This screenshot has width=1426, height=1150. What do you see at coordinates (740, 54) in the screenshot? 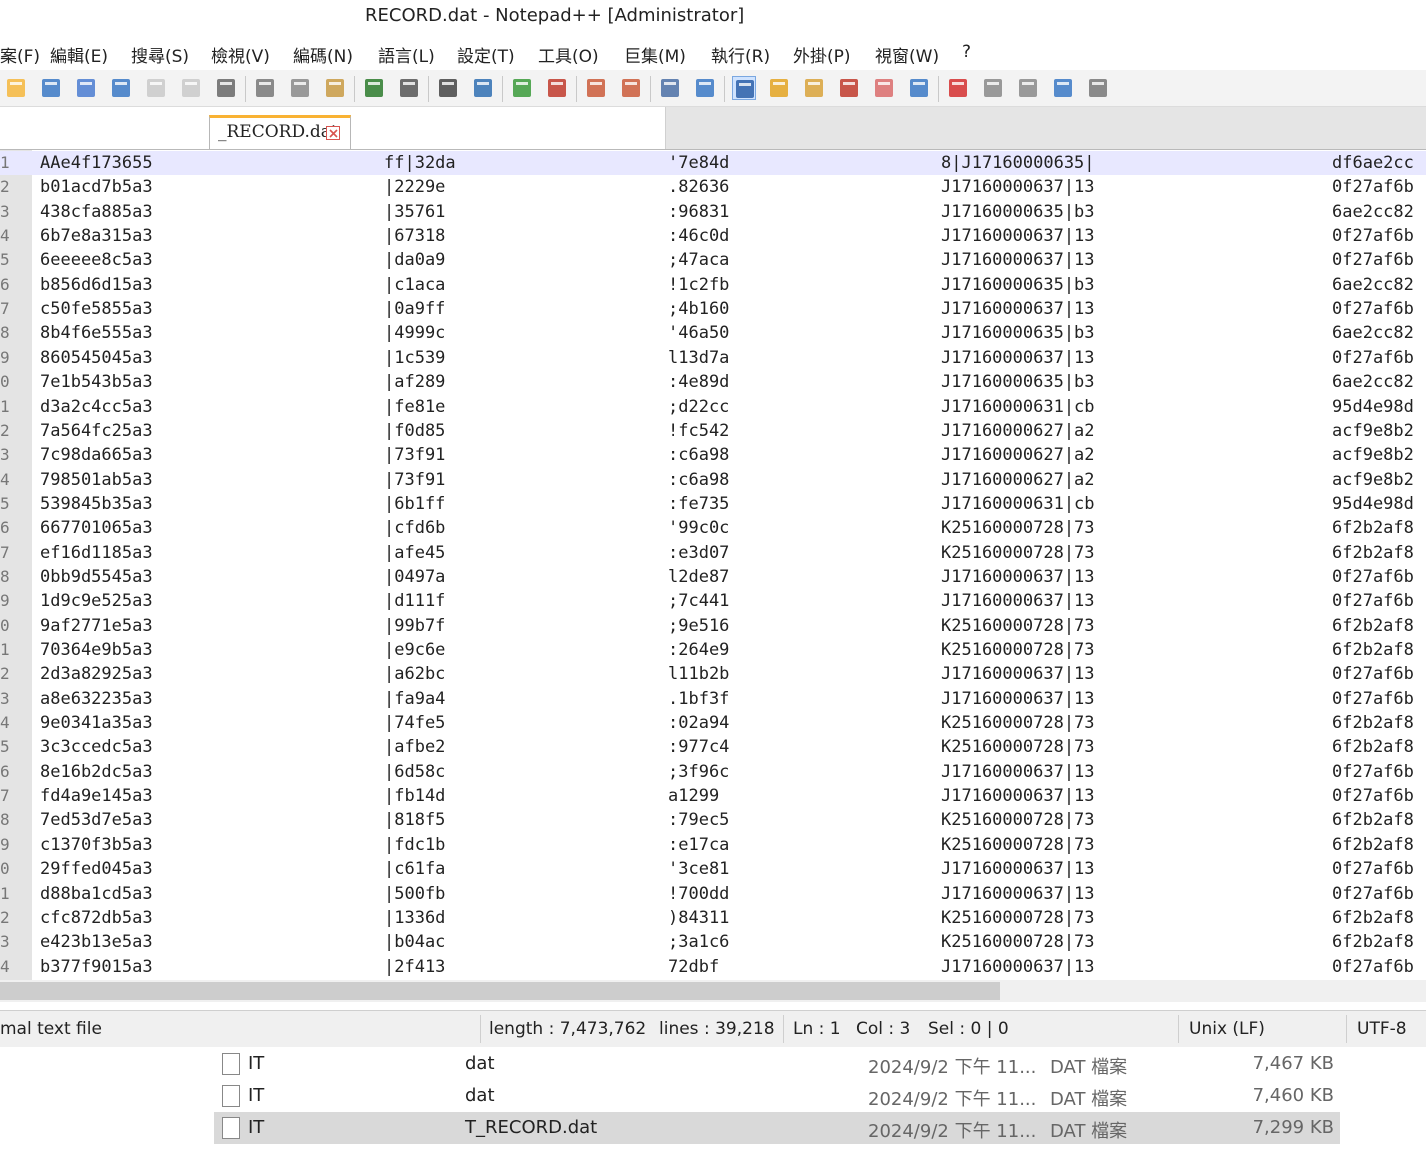
I see `menu-item: 執行(R)` at bounding box center [740, 54].